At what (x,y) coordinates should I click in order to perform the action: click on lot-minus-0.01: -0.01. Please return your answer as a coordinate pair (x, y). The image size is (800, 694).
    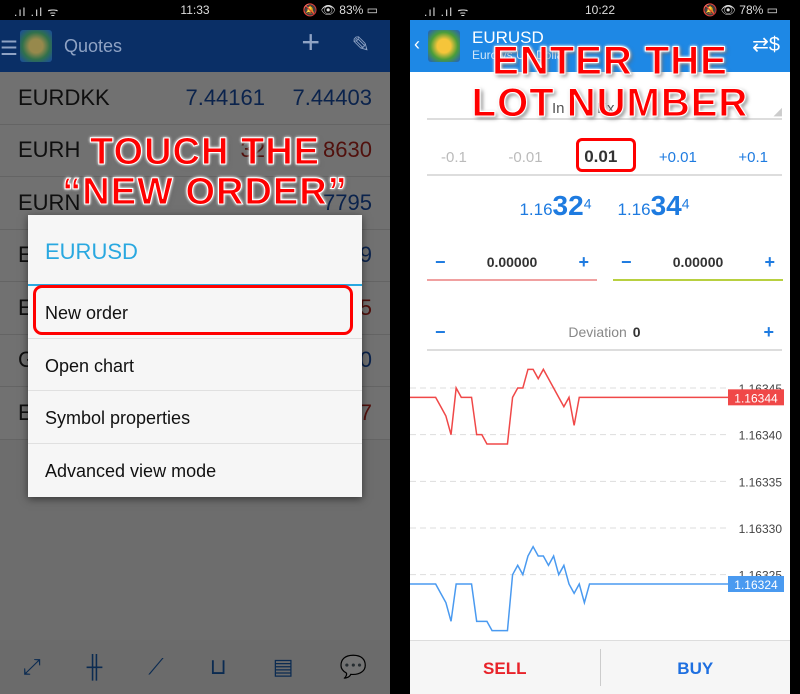
    Looking at the image, I should click on (525, 157).